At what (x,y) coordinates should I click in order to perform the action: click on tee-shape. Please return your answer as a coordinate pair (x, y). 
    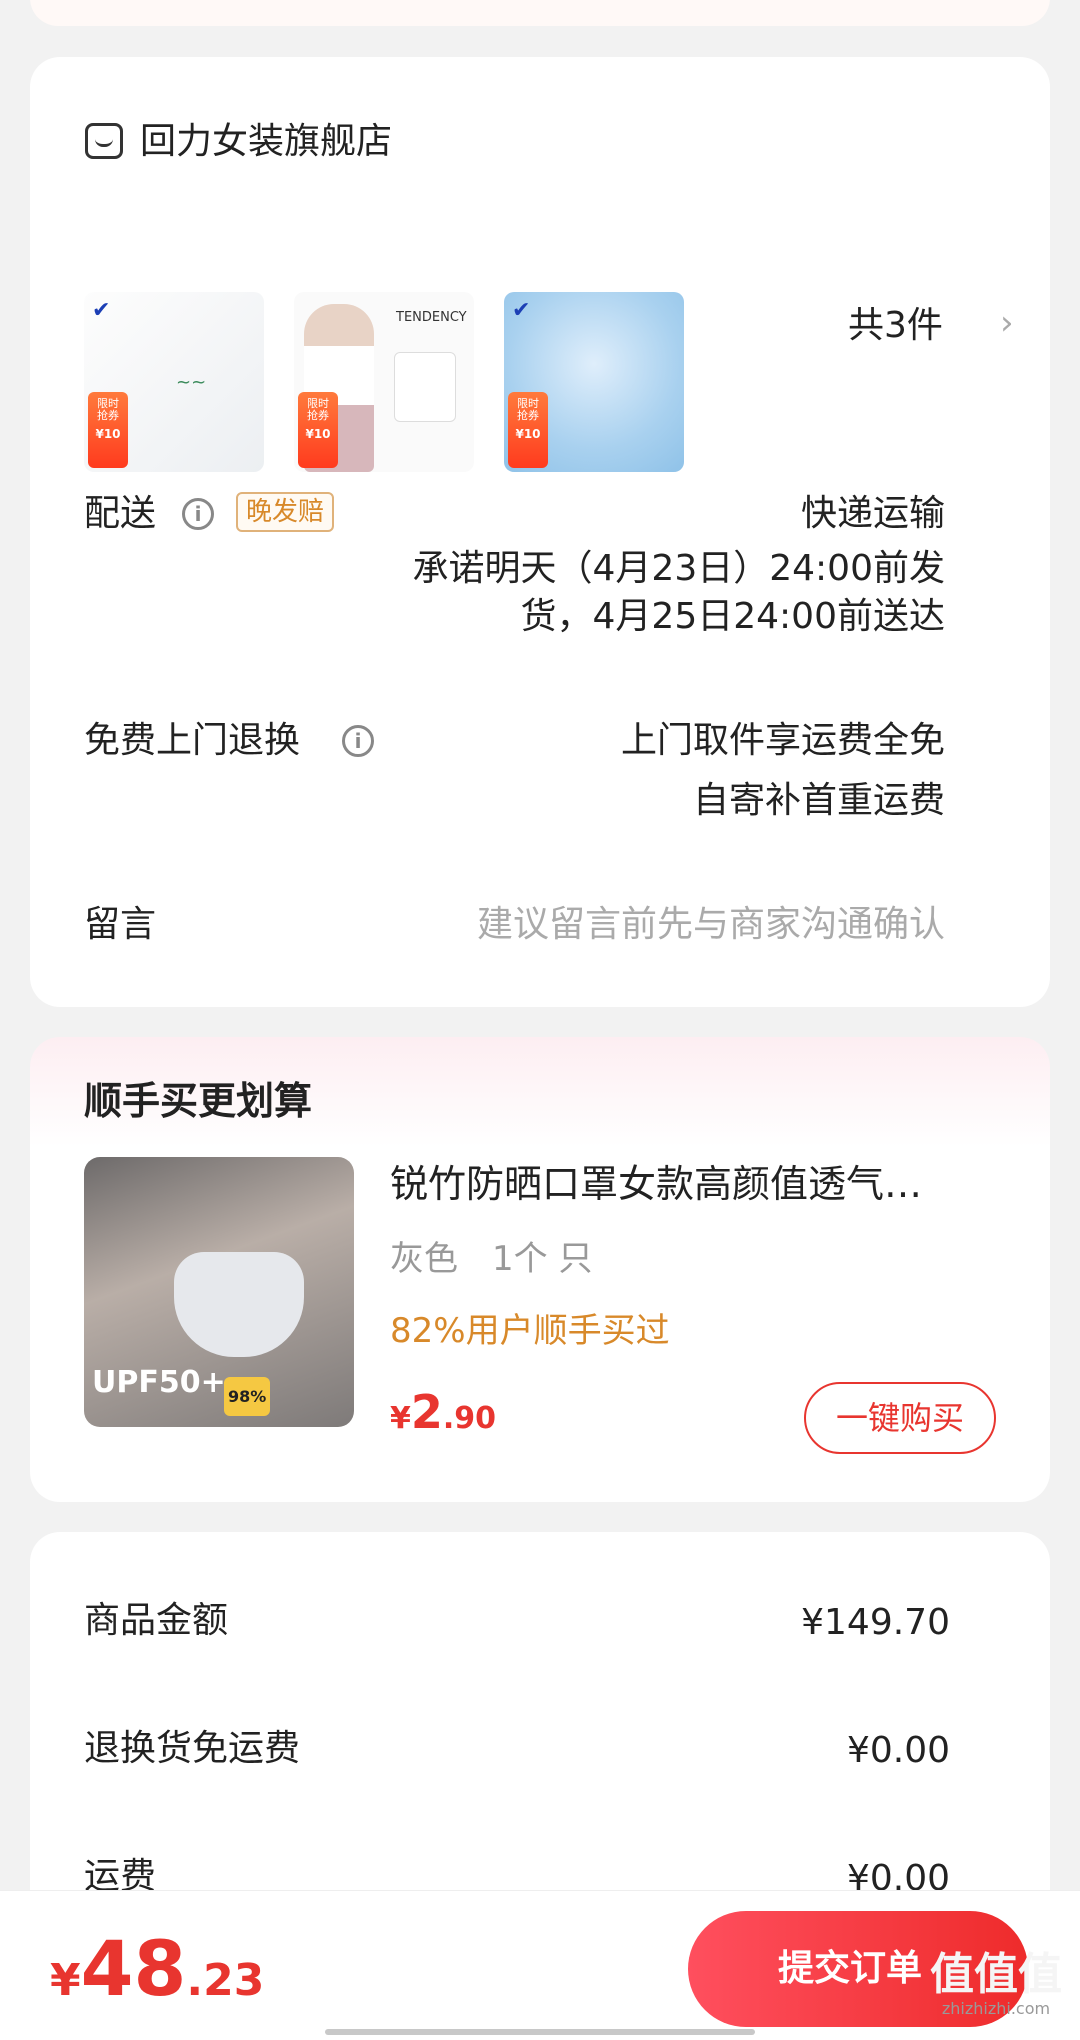
    Looking at the image, I should click on (425, 387).